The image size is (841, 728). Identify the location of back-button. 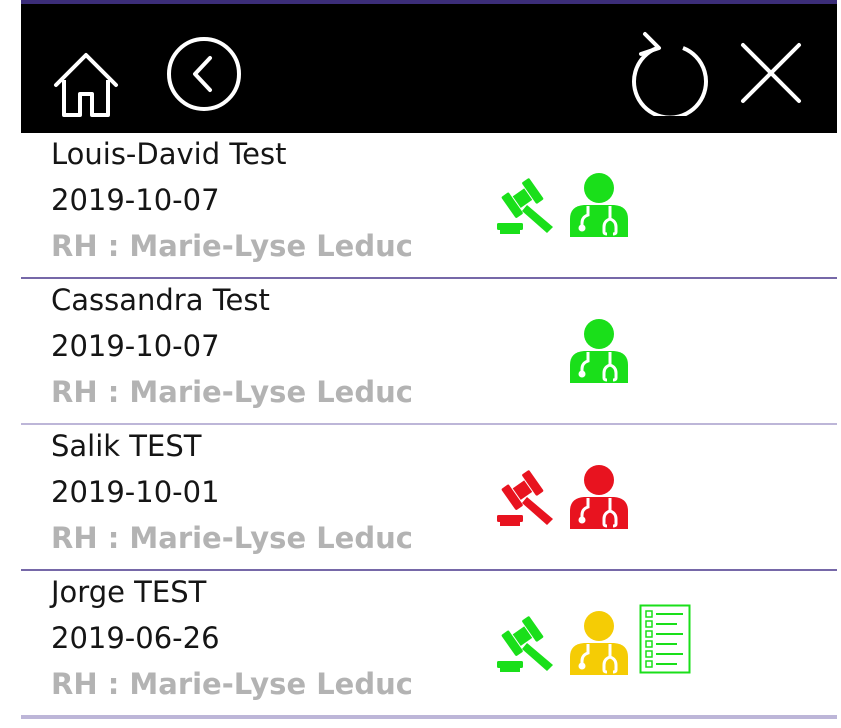
(204, 74).